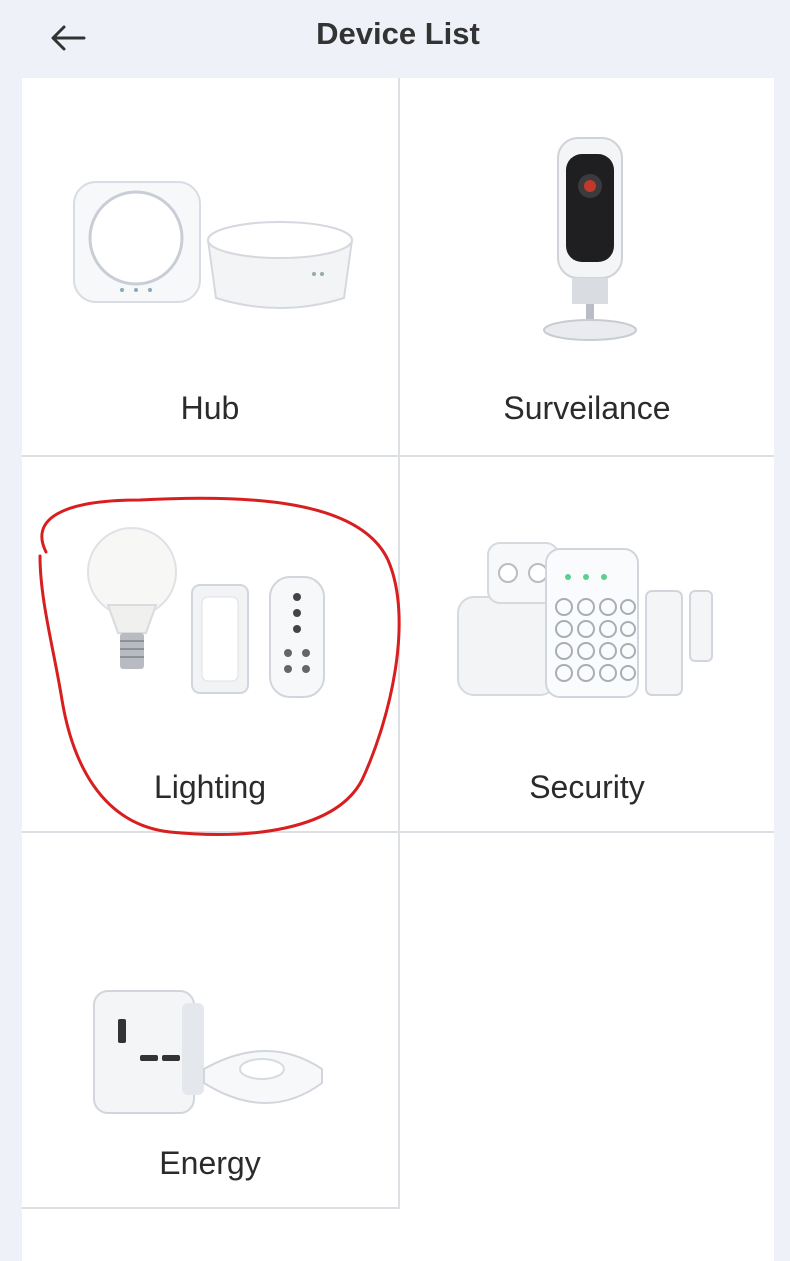  What do you see at coordinates (587, 408) in the screenshot?
I see `category-label-surveilance: Surveilance` at bounding box center [587, 408].